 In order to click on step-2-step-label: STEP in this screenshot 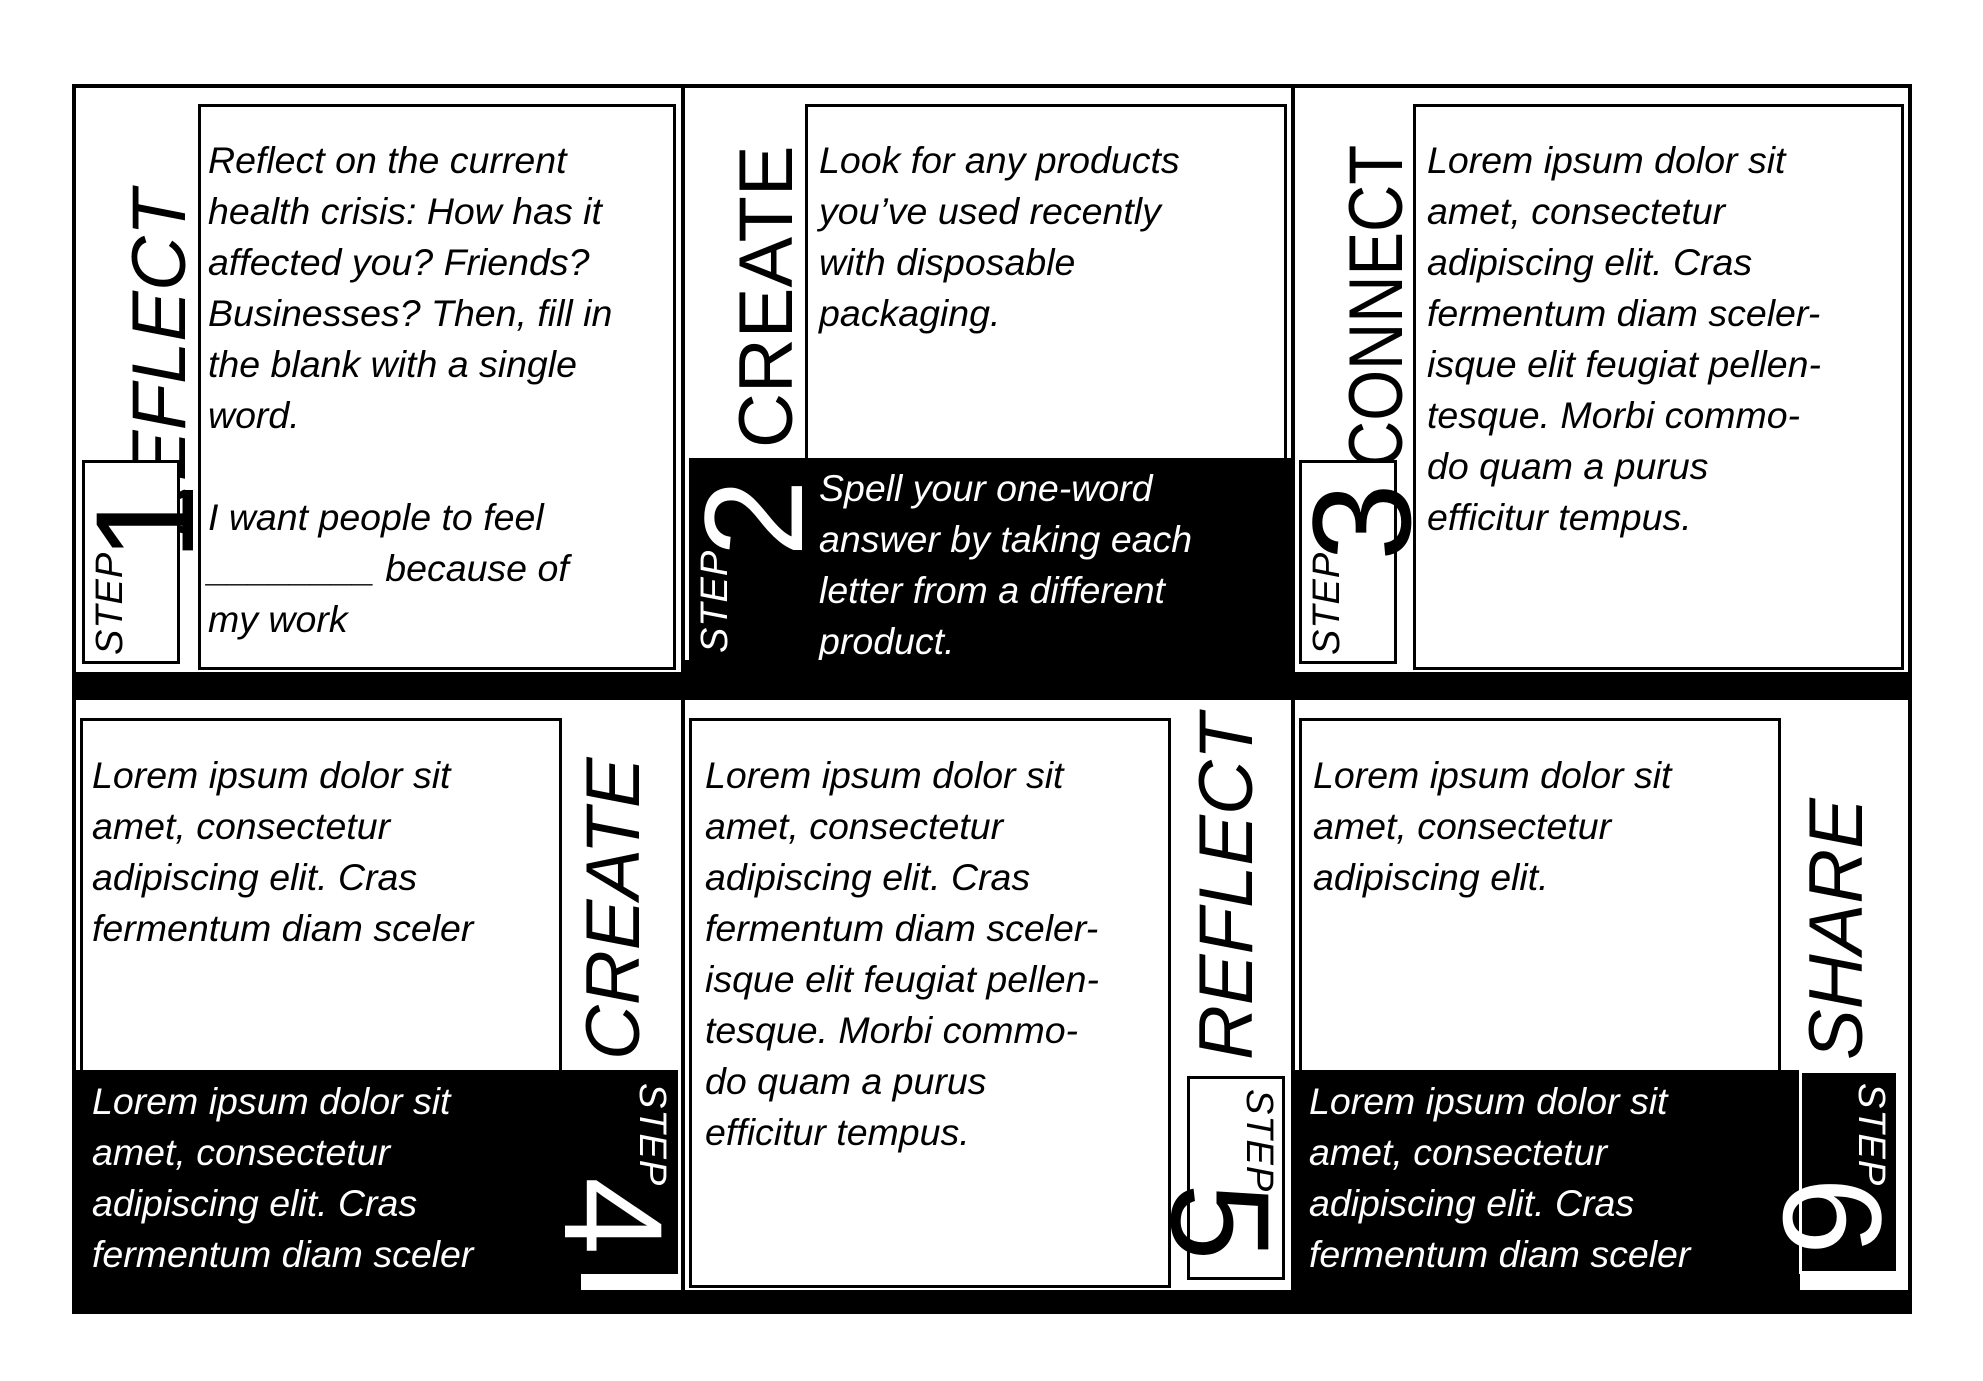, I will do `click(715, 601)`.